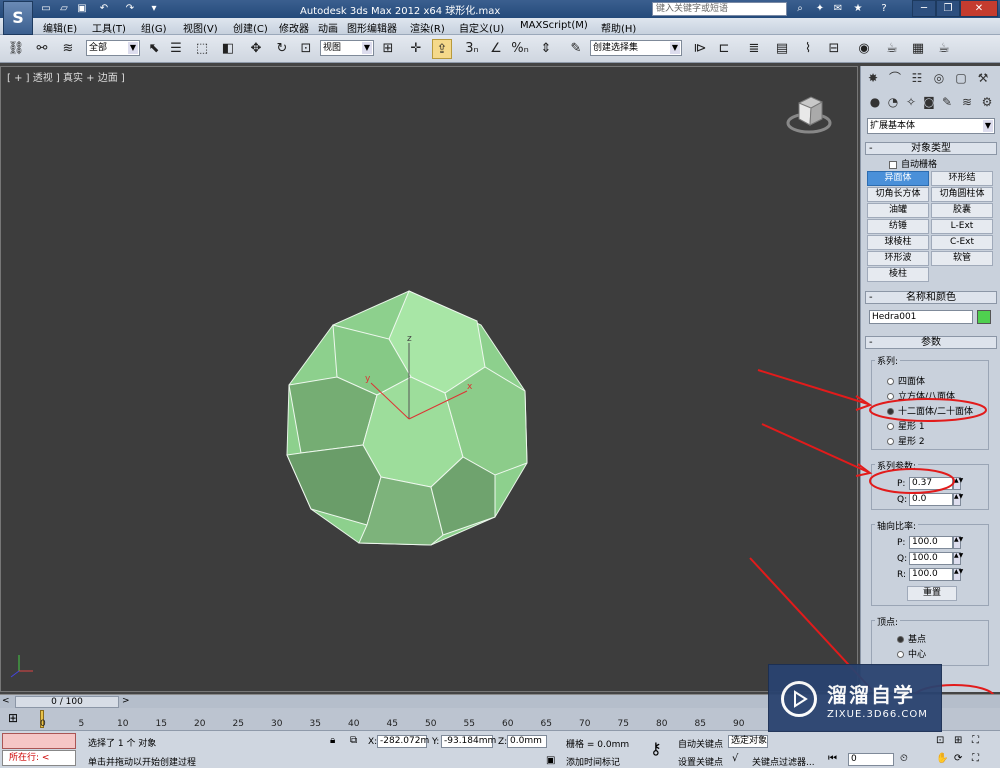 The height and width of the screenshot is (768, 1000). I want to click on lights-icon: ✧, so click(911, 102).